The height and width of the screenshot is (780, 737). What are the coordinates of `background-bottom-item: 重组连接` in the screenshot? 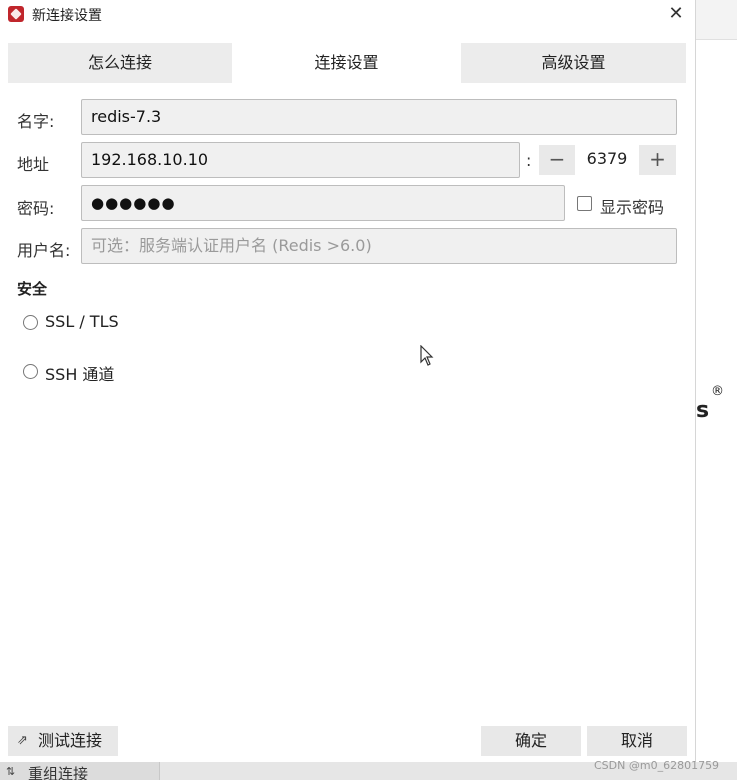 It's located at (58, 771).